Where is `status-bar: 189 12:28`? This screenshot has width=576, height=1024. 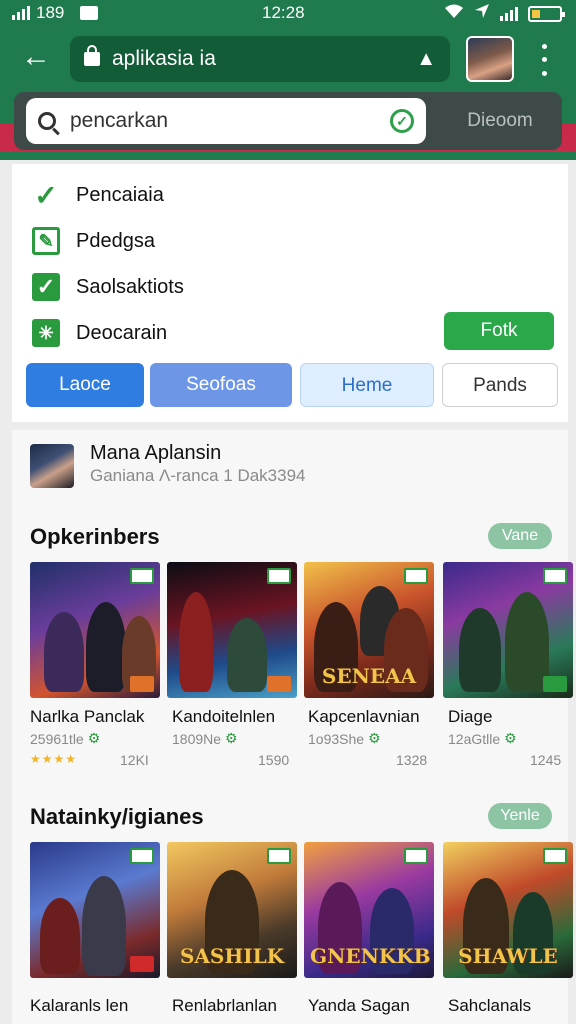
status-bar: 189 12:28 is located at coordinates (288, 13).